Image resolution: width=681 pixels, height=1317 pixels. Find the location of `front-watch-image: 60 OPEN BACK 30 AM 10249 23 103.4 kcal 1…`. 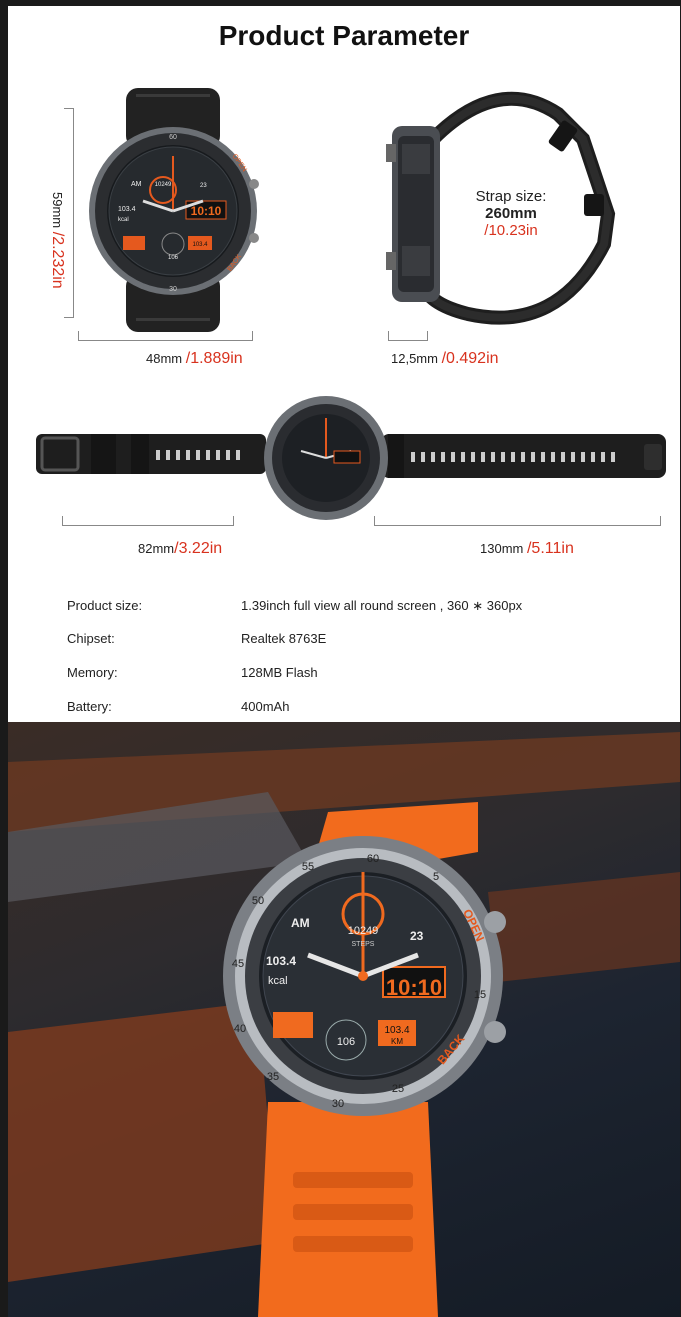

front-watch-image: 60 OPEN BACK 30 AM 10249 23 103.4 kcal 1… is located at coordinates (174, 210).